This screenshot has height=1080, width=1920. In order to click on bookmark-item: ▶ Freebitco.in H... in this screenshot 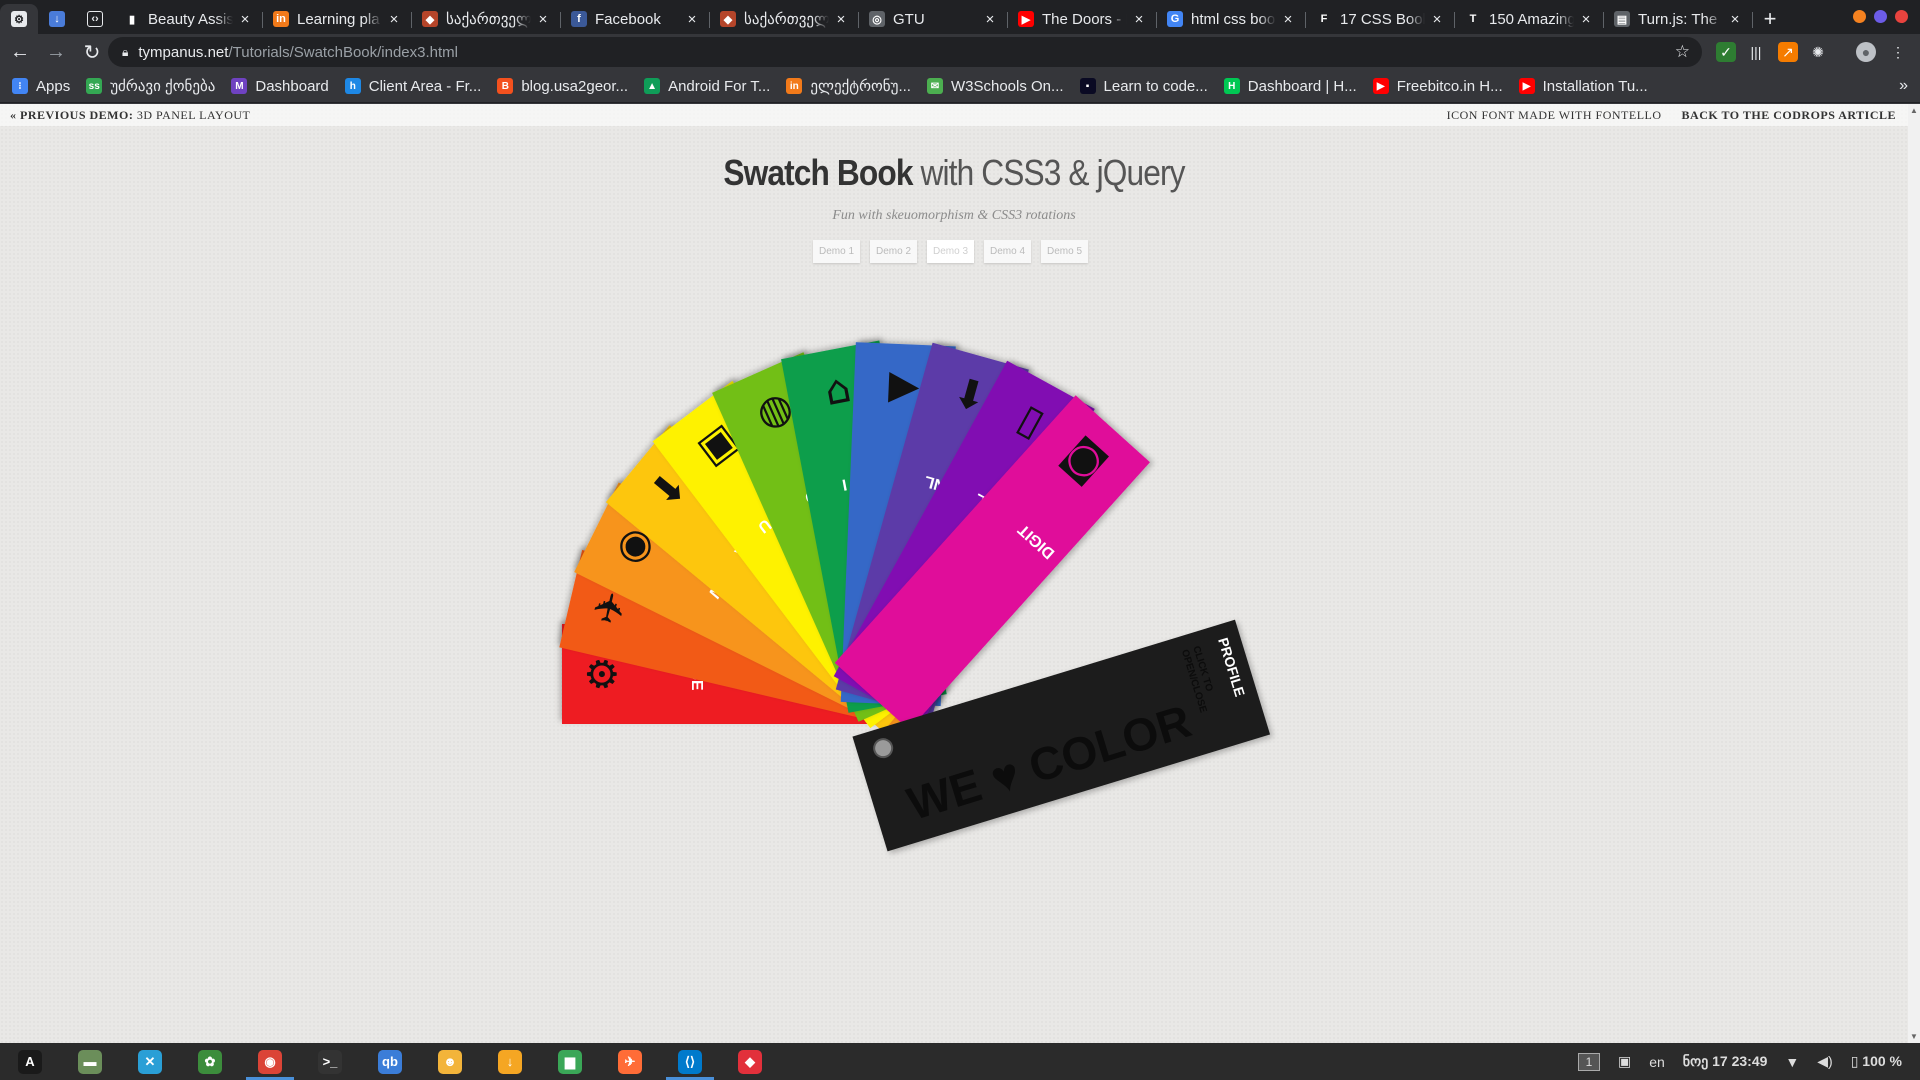, I will do `click(1437, 86)`.